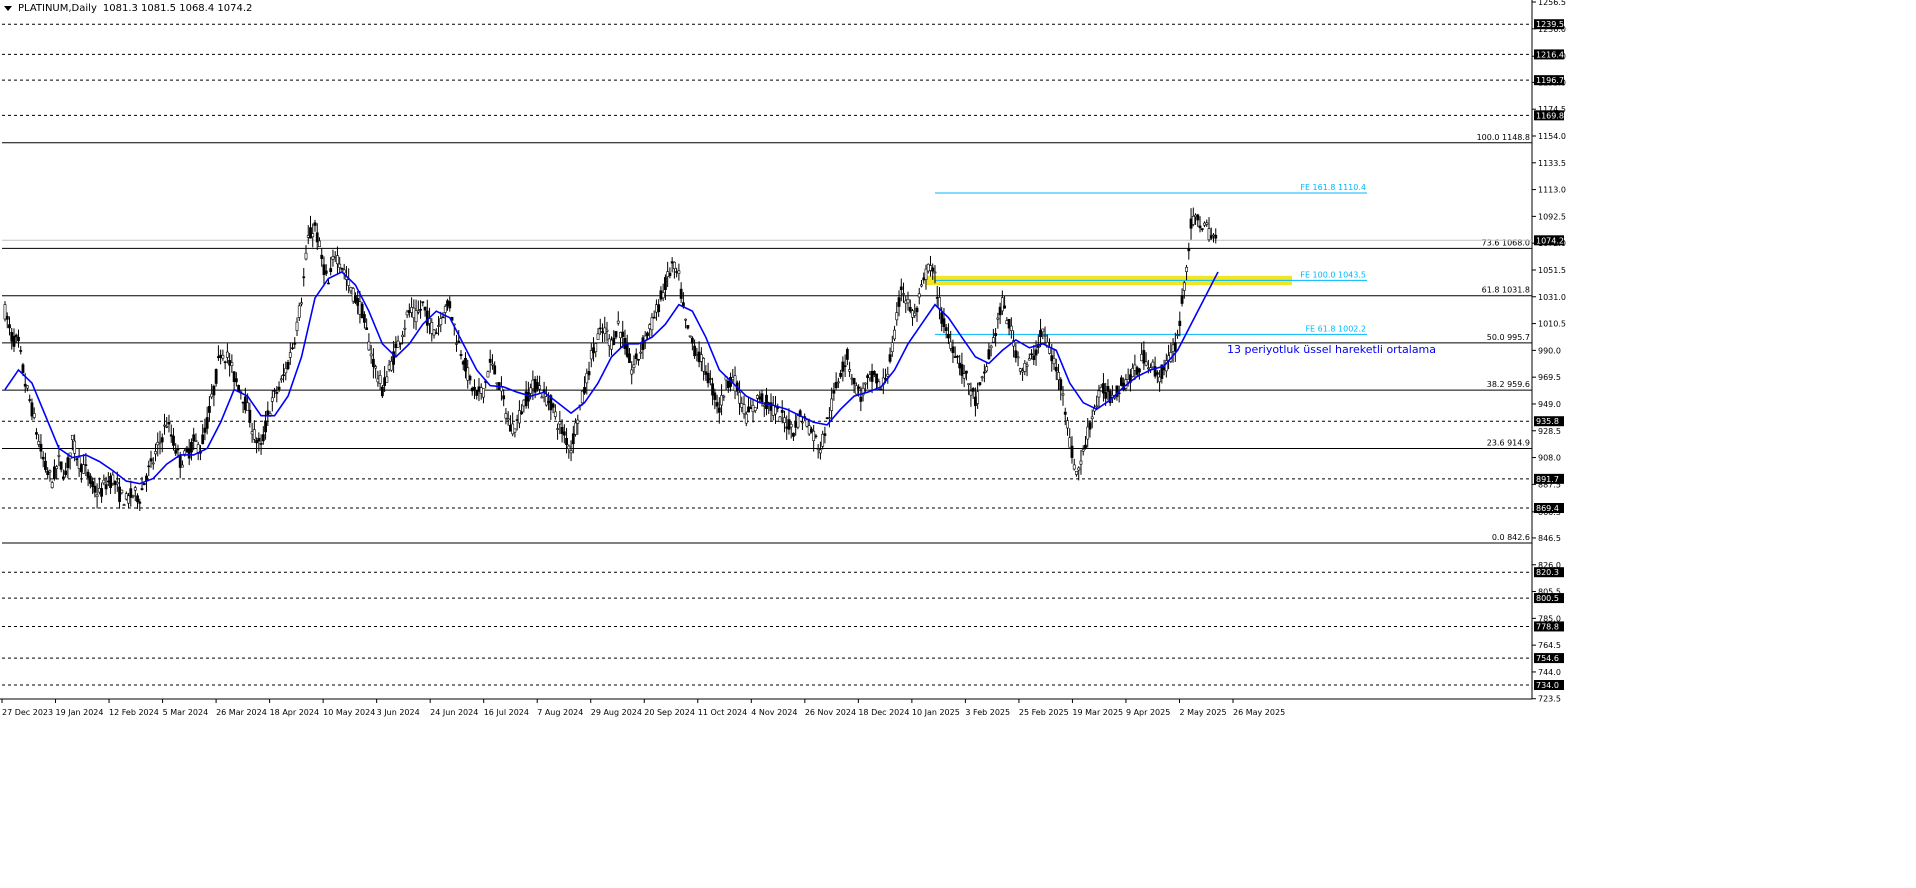  I want to click on y-tick-label: 1092.5, so click(1552, 216).